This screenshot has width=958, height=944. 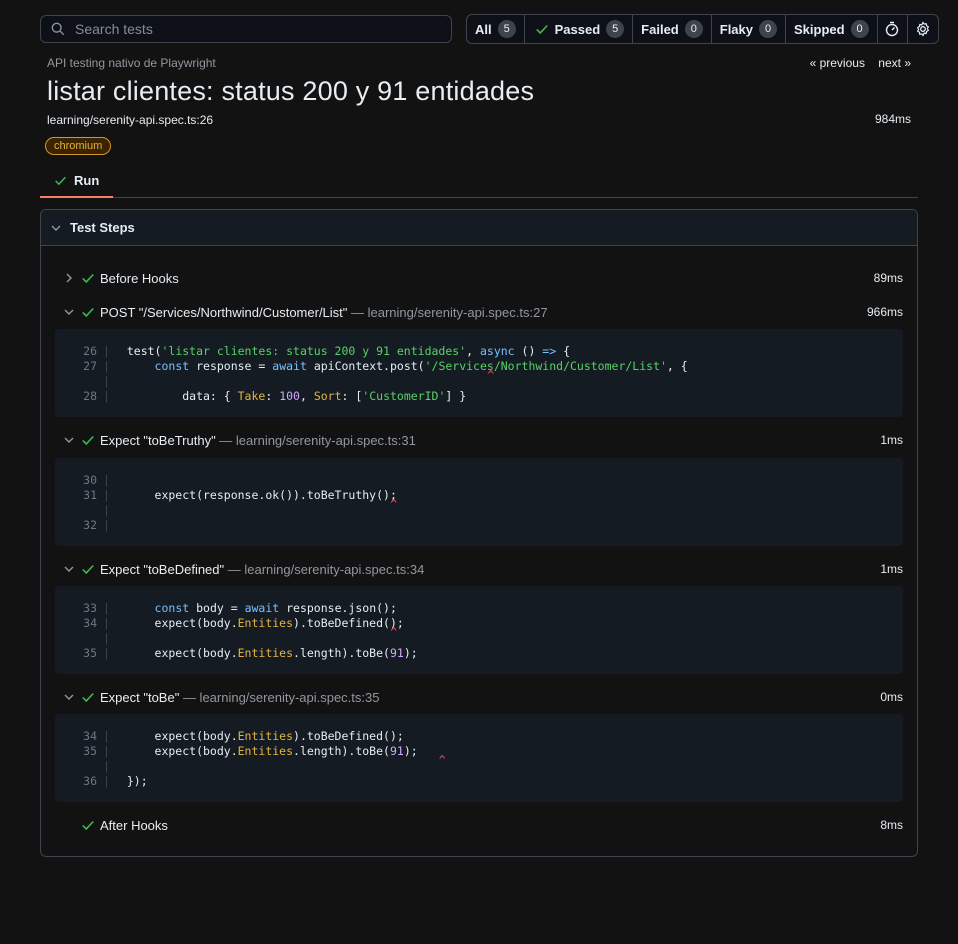 I want to click on code-line: |, so click(x=479, y=638).